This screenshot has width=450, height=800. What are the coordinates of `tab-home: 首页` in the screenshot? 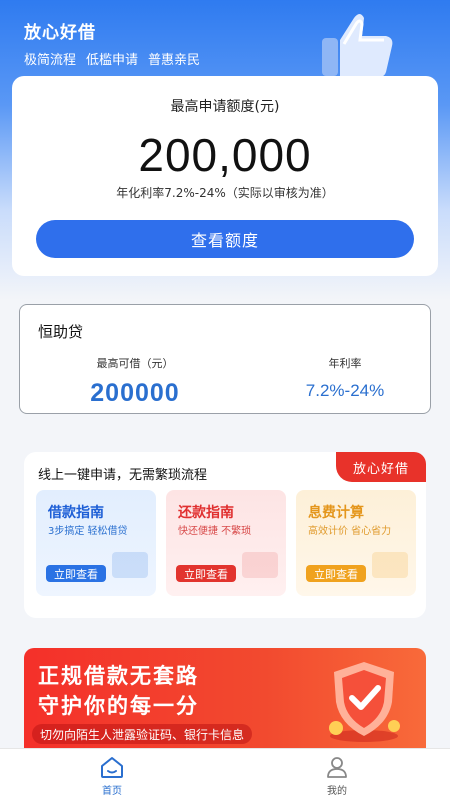 It's located at (112, 776).